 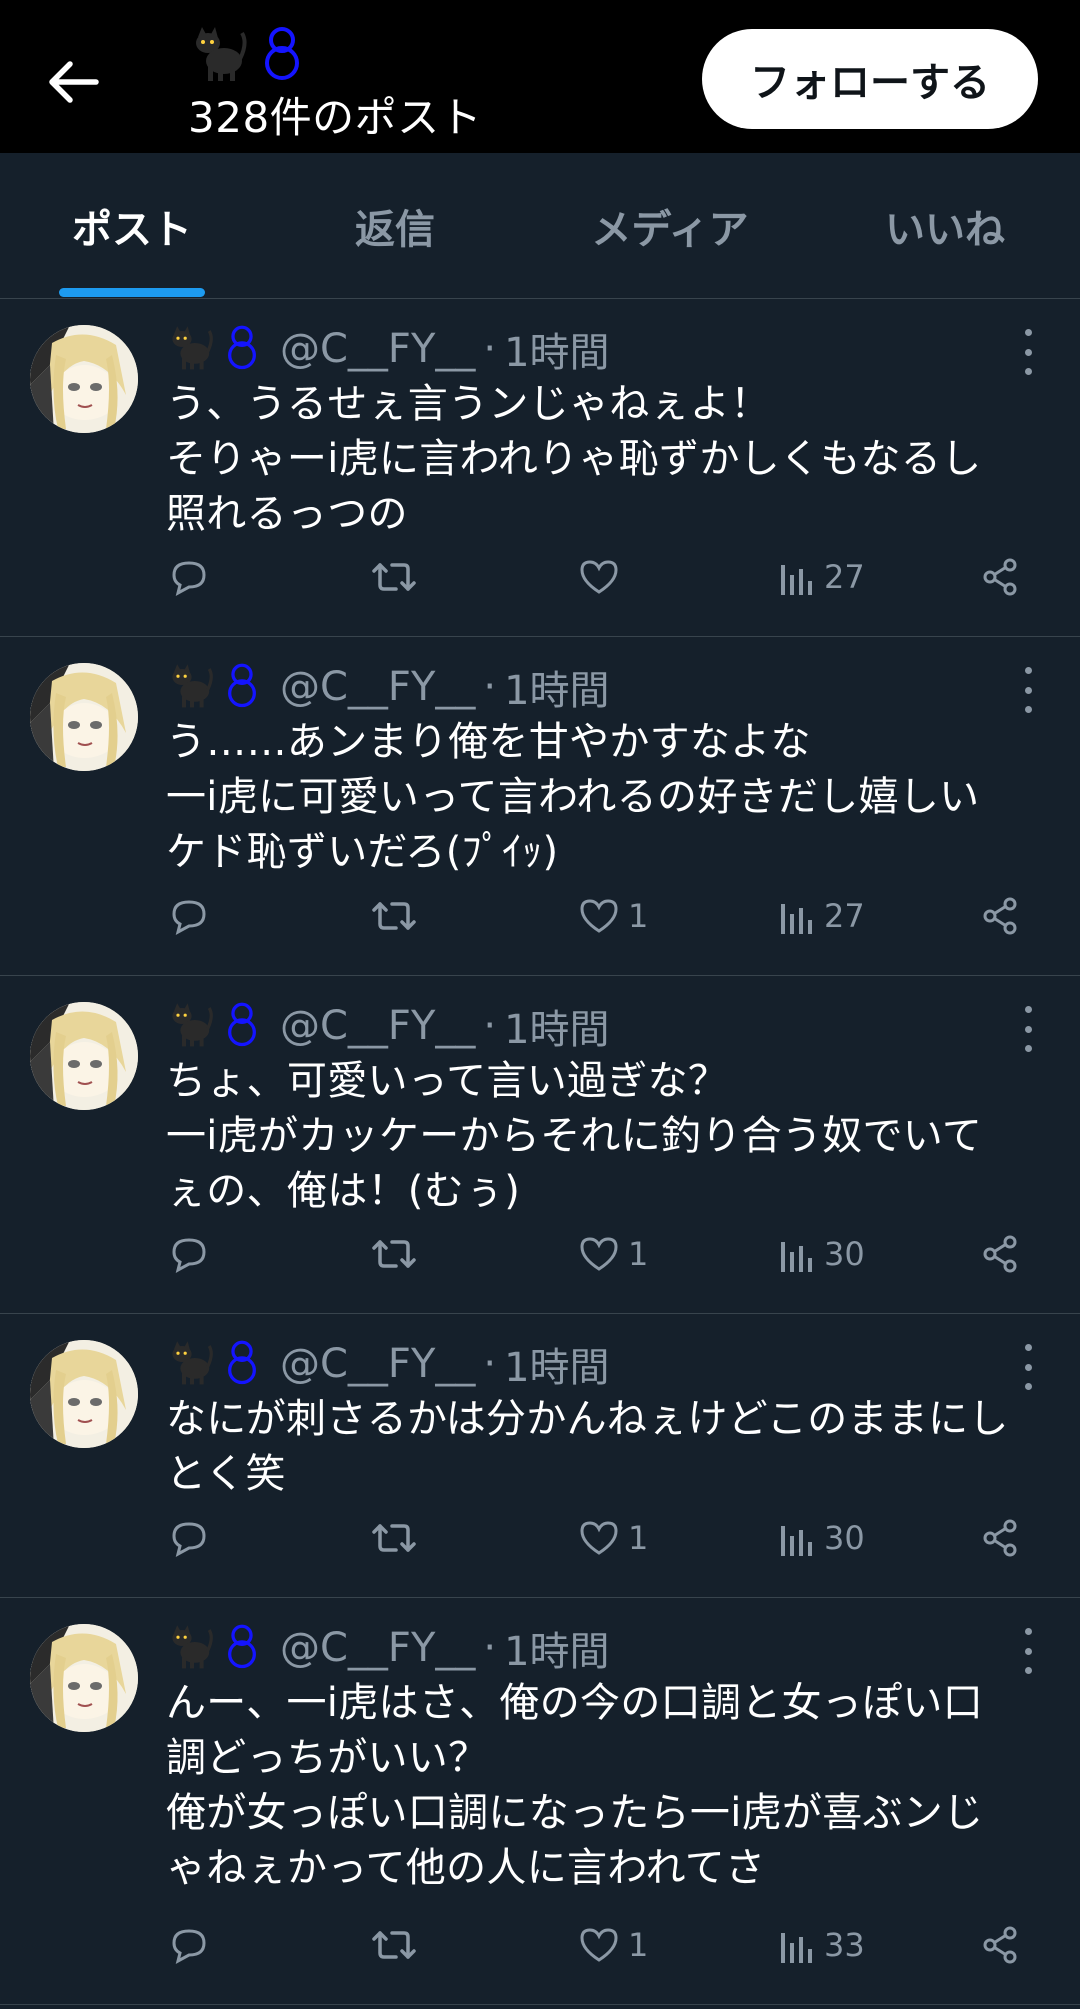 I want to click on like-button, so click(x=603, y=577).